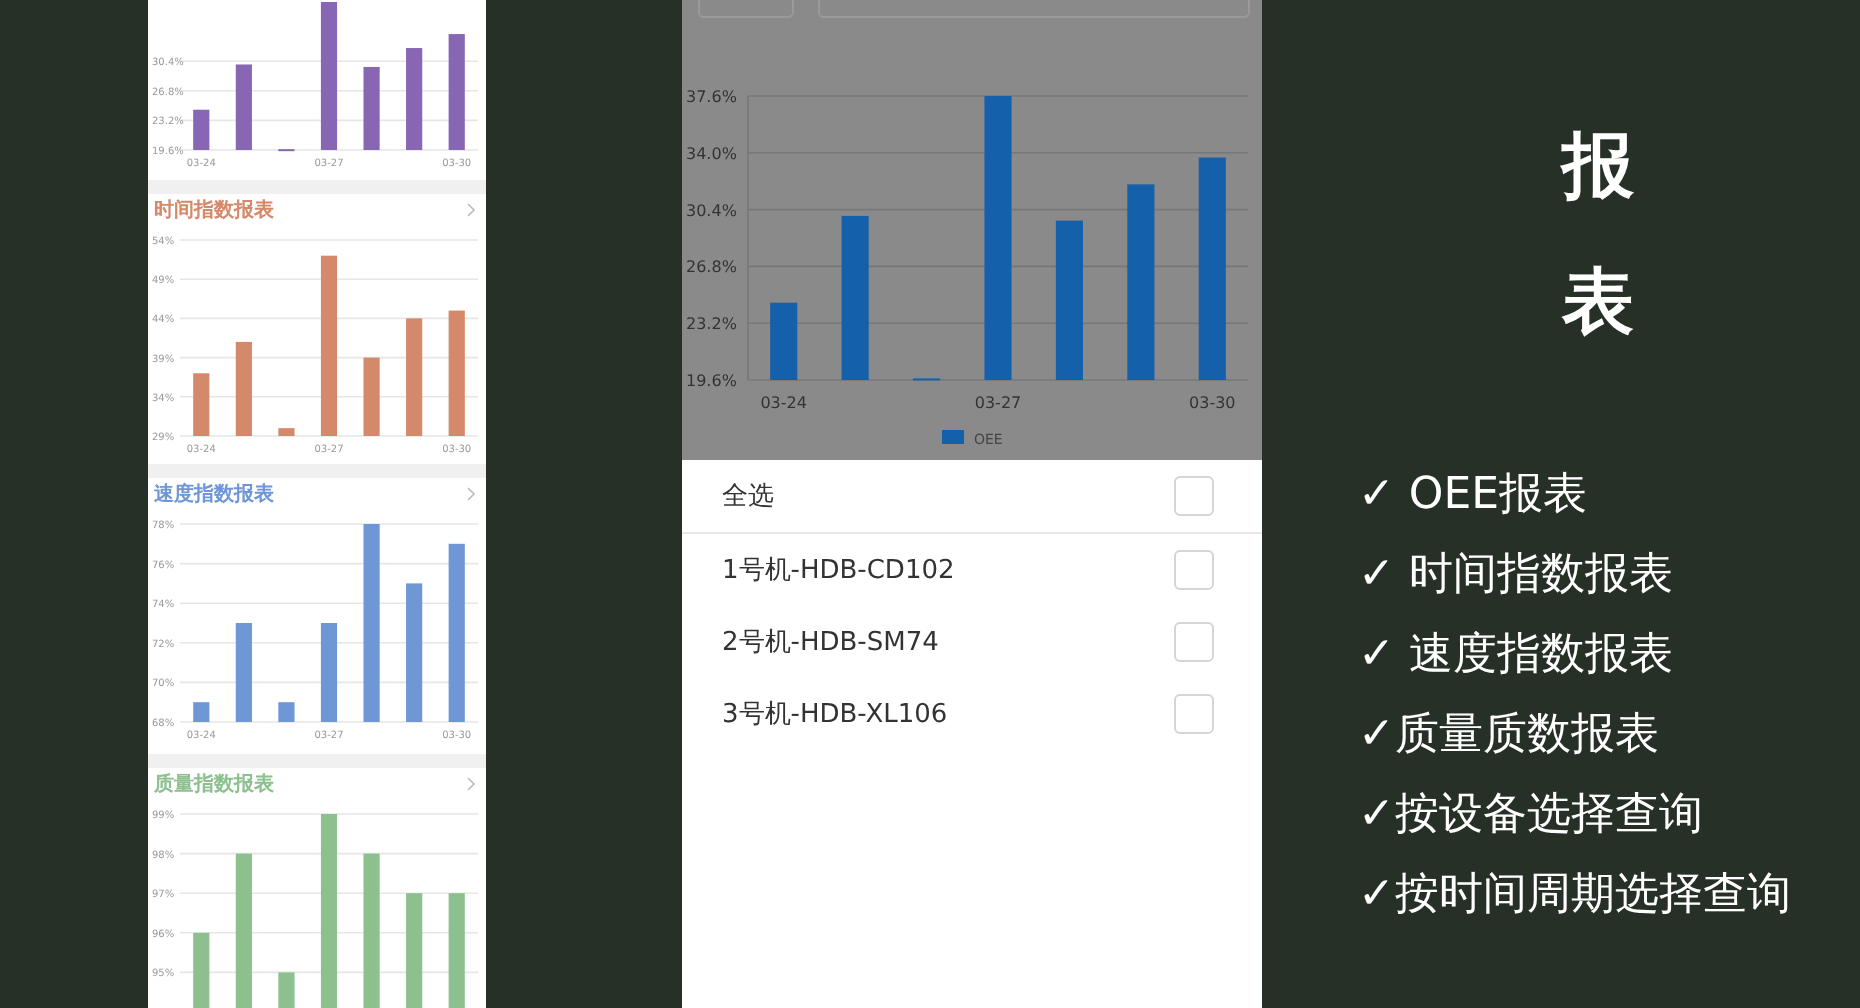 This screenshot has height=1008, width=1860. I want to click on feature-item: ✓按设备选择查询, so click(1531, 815).